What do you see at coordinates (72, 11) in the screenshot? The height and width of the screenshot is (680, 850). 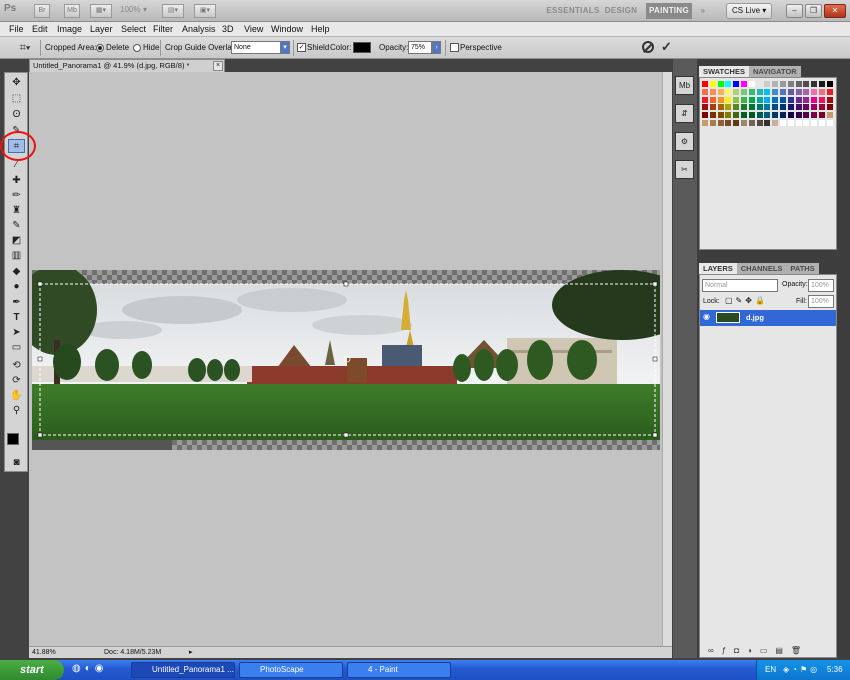 I see `mini-bridge-button: Mb` at bounding box center [72, 11].